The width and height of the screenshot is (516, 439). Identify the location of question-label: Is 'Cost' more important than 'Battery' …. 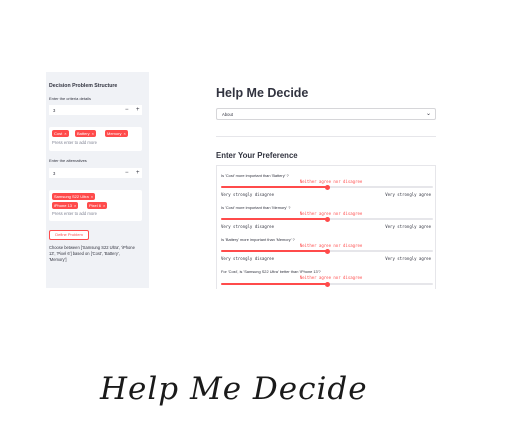
(255, 175).